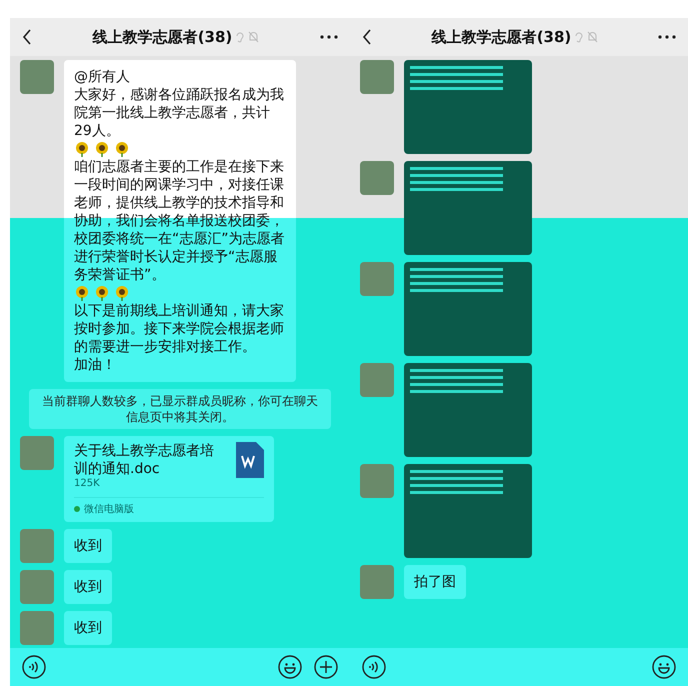  What do you see at coordinates (250, 460) in the screenshot?
I see `word-document-icon` at bounding box center [250, 460].